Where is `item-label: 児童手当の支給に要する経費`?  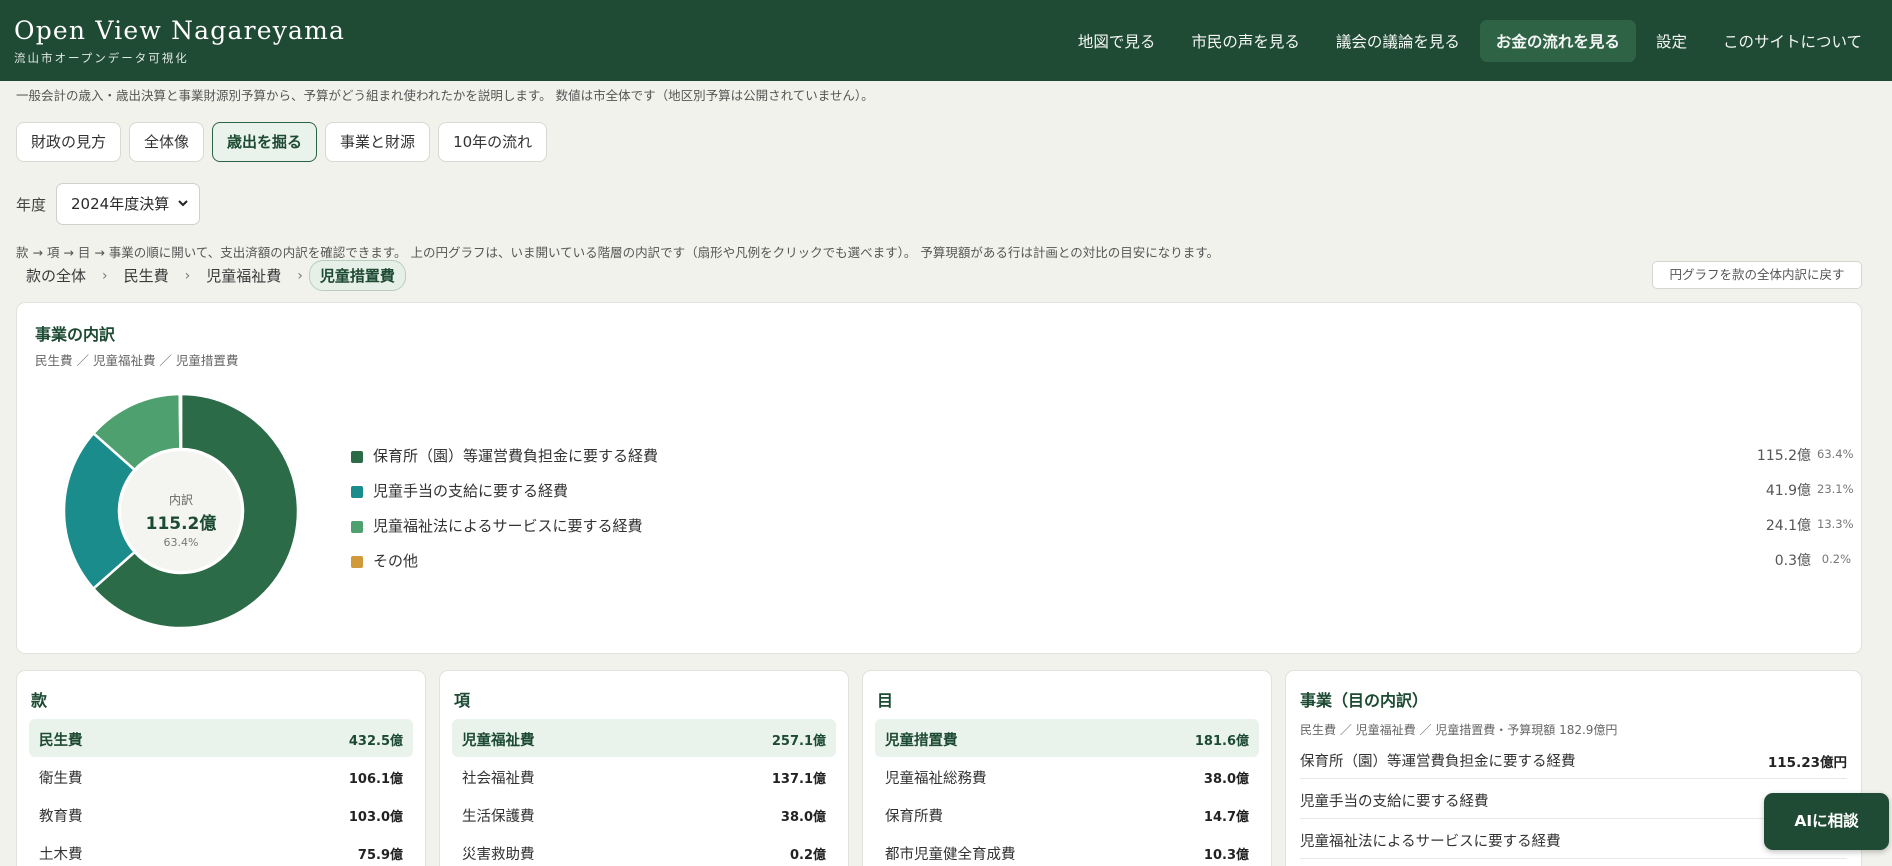
item-label: 児童手当の支給に要する経費 is located at coordinates (1394, 802).